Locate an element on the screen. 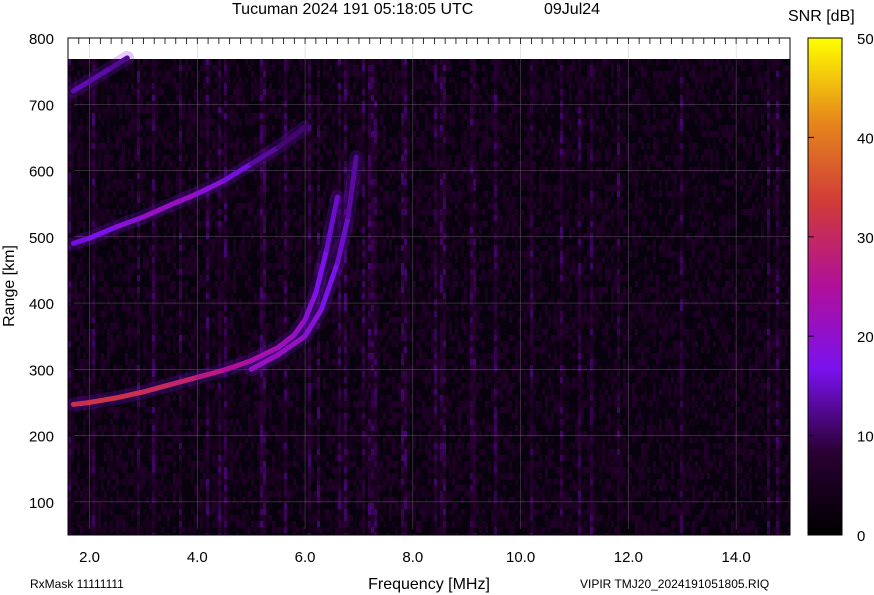 This screenshot has width=874, height=595. chart-title: Tucuman 2024 191 05:18:05 UTC is located at coordinates (352, 9).